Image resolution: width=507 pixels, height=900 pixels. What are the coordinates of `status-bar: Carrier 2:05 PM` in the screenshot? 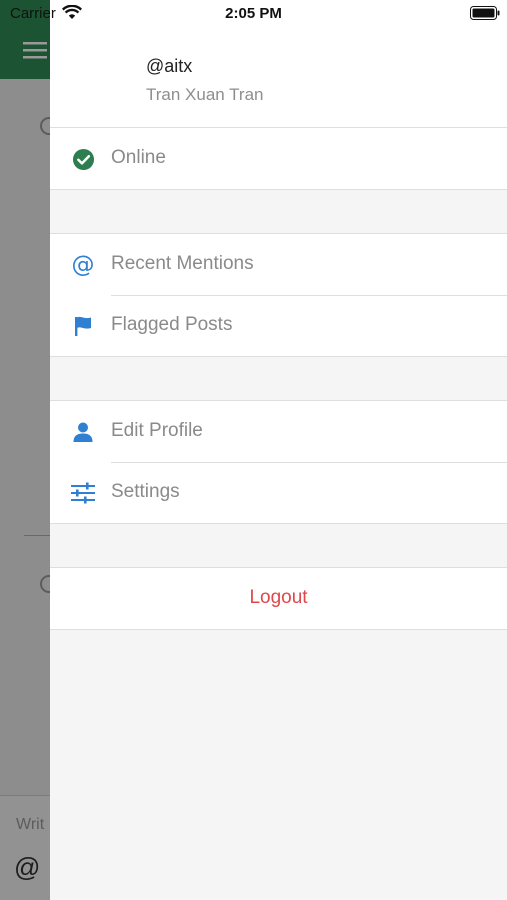 It's located at (253, 14).